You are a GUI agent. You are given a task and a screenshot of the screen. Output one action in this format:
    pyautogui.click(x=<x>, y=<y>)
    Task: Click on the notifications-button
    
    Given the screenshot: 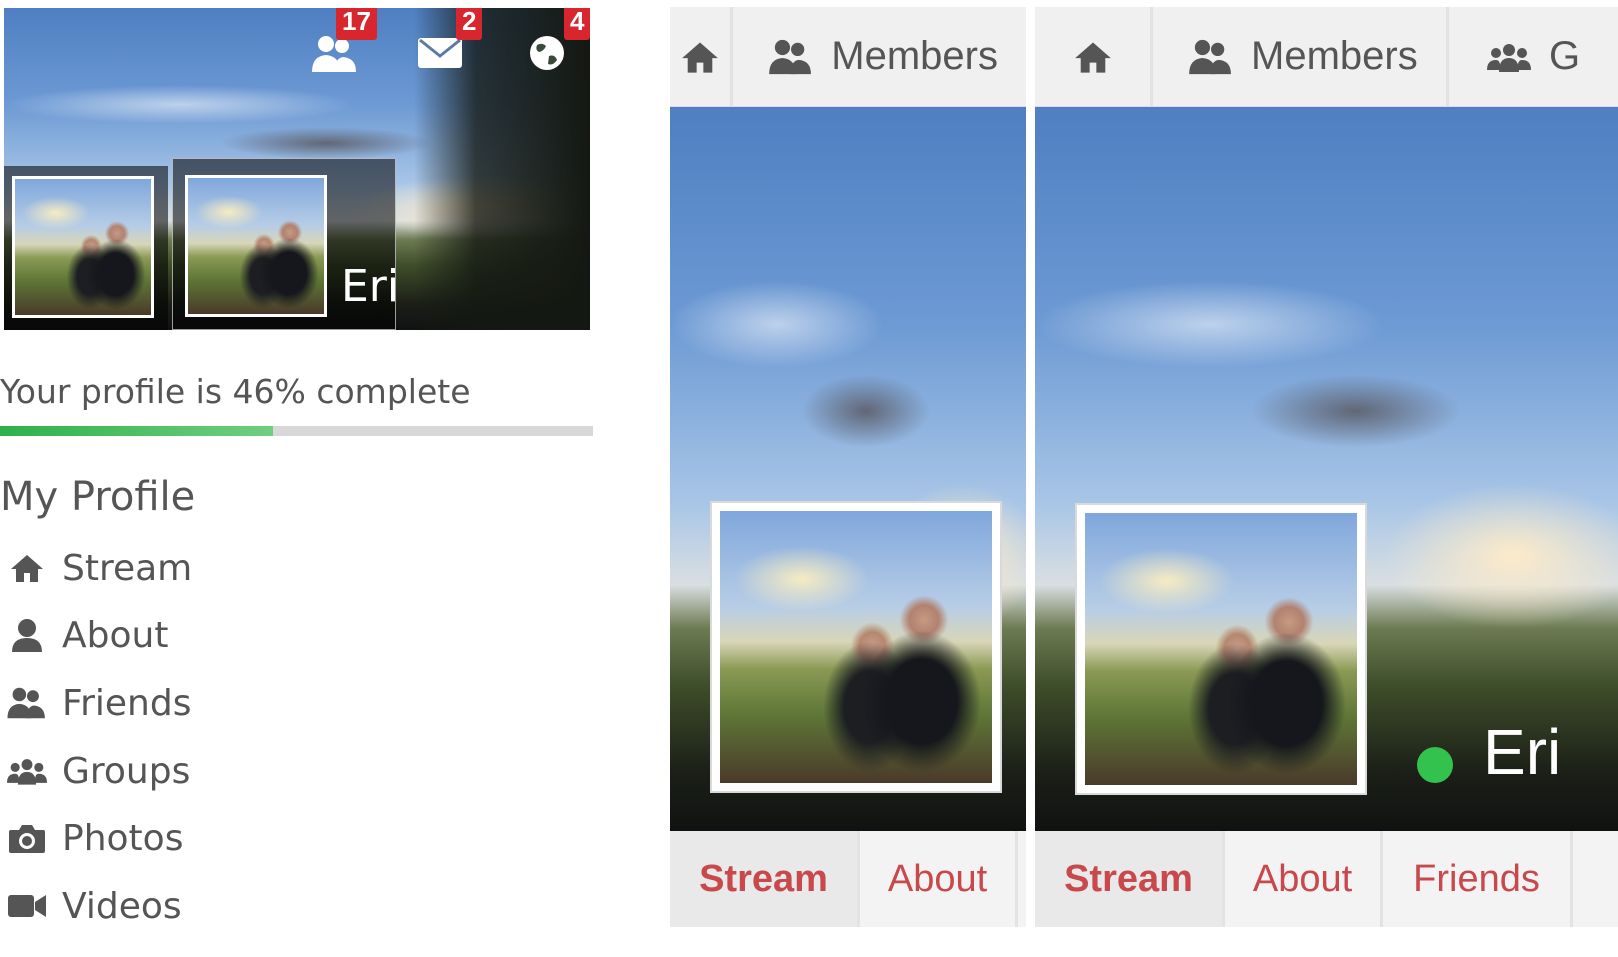 What is the action you would take?
    pyautogui.click(x=547, y=55)
    